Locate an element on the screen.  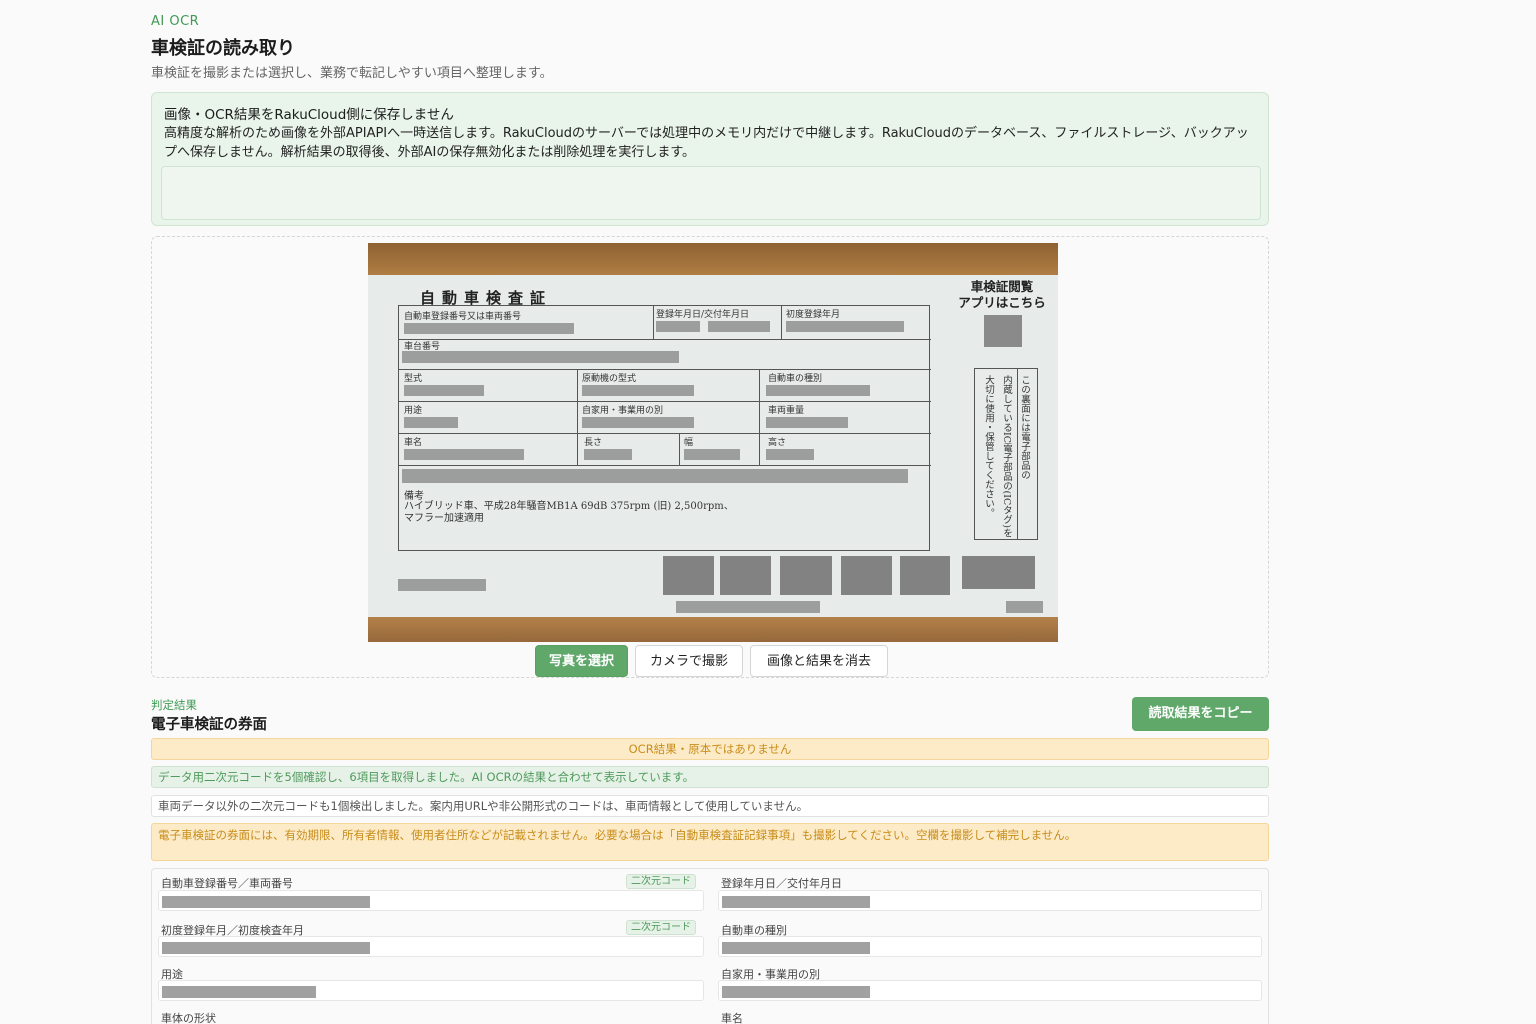
app-qr-code is located at coordinates (1003, 331).